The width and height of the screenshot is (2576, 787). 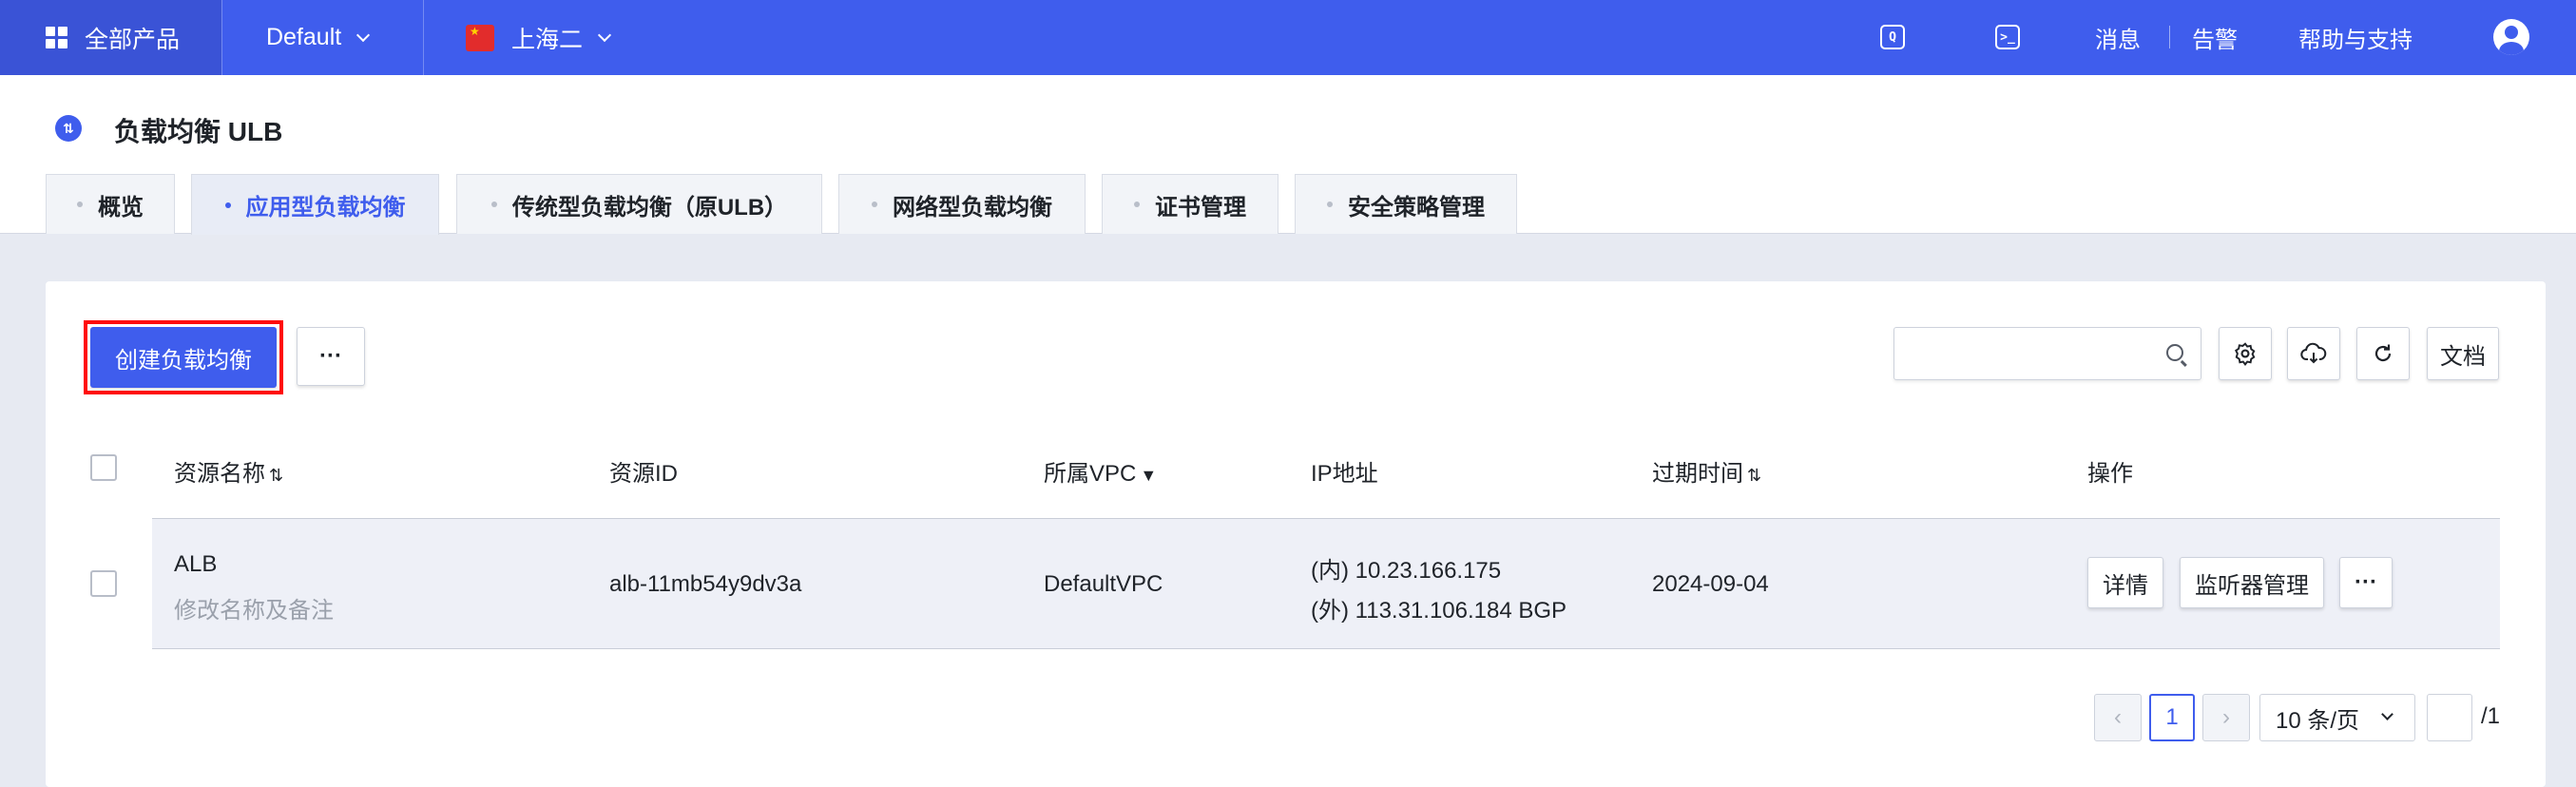 I want to click on tab-classic-lb: 传统型负载均衡（原ULB）, so click(x=639, y=204).